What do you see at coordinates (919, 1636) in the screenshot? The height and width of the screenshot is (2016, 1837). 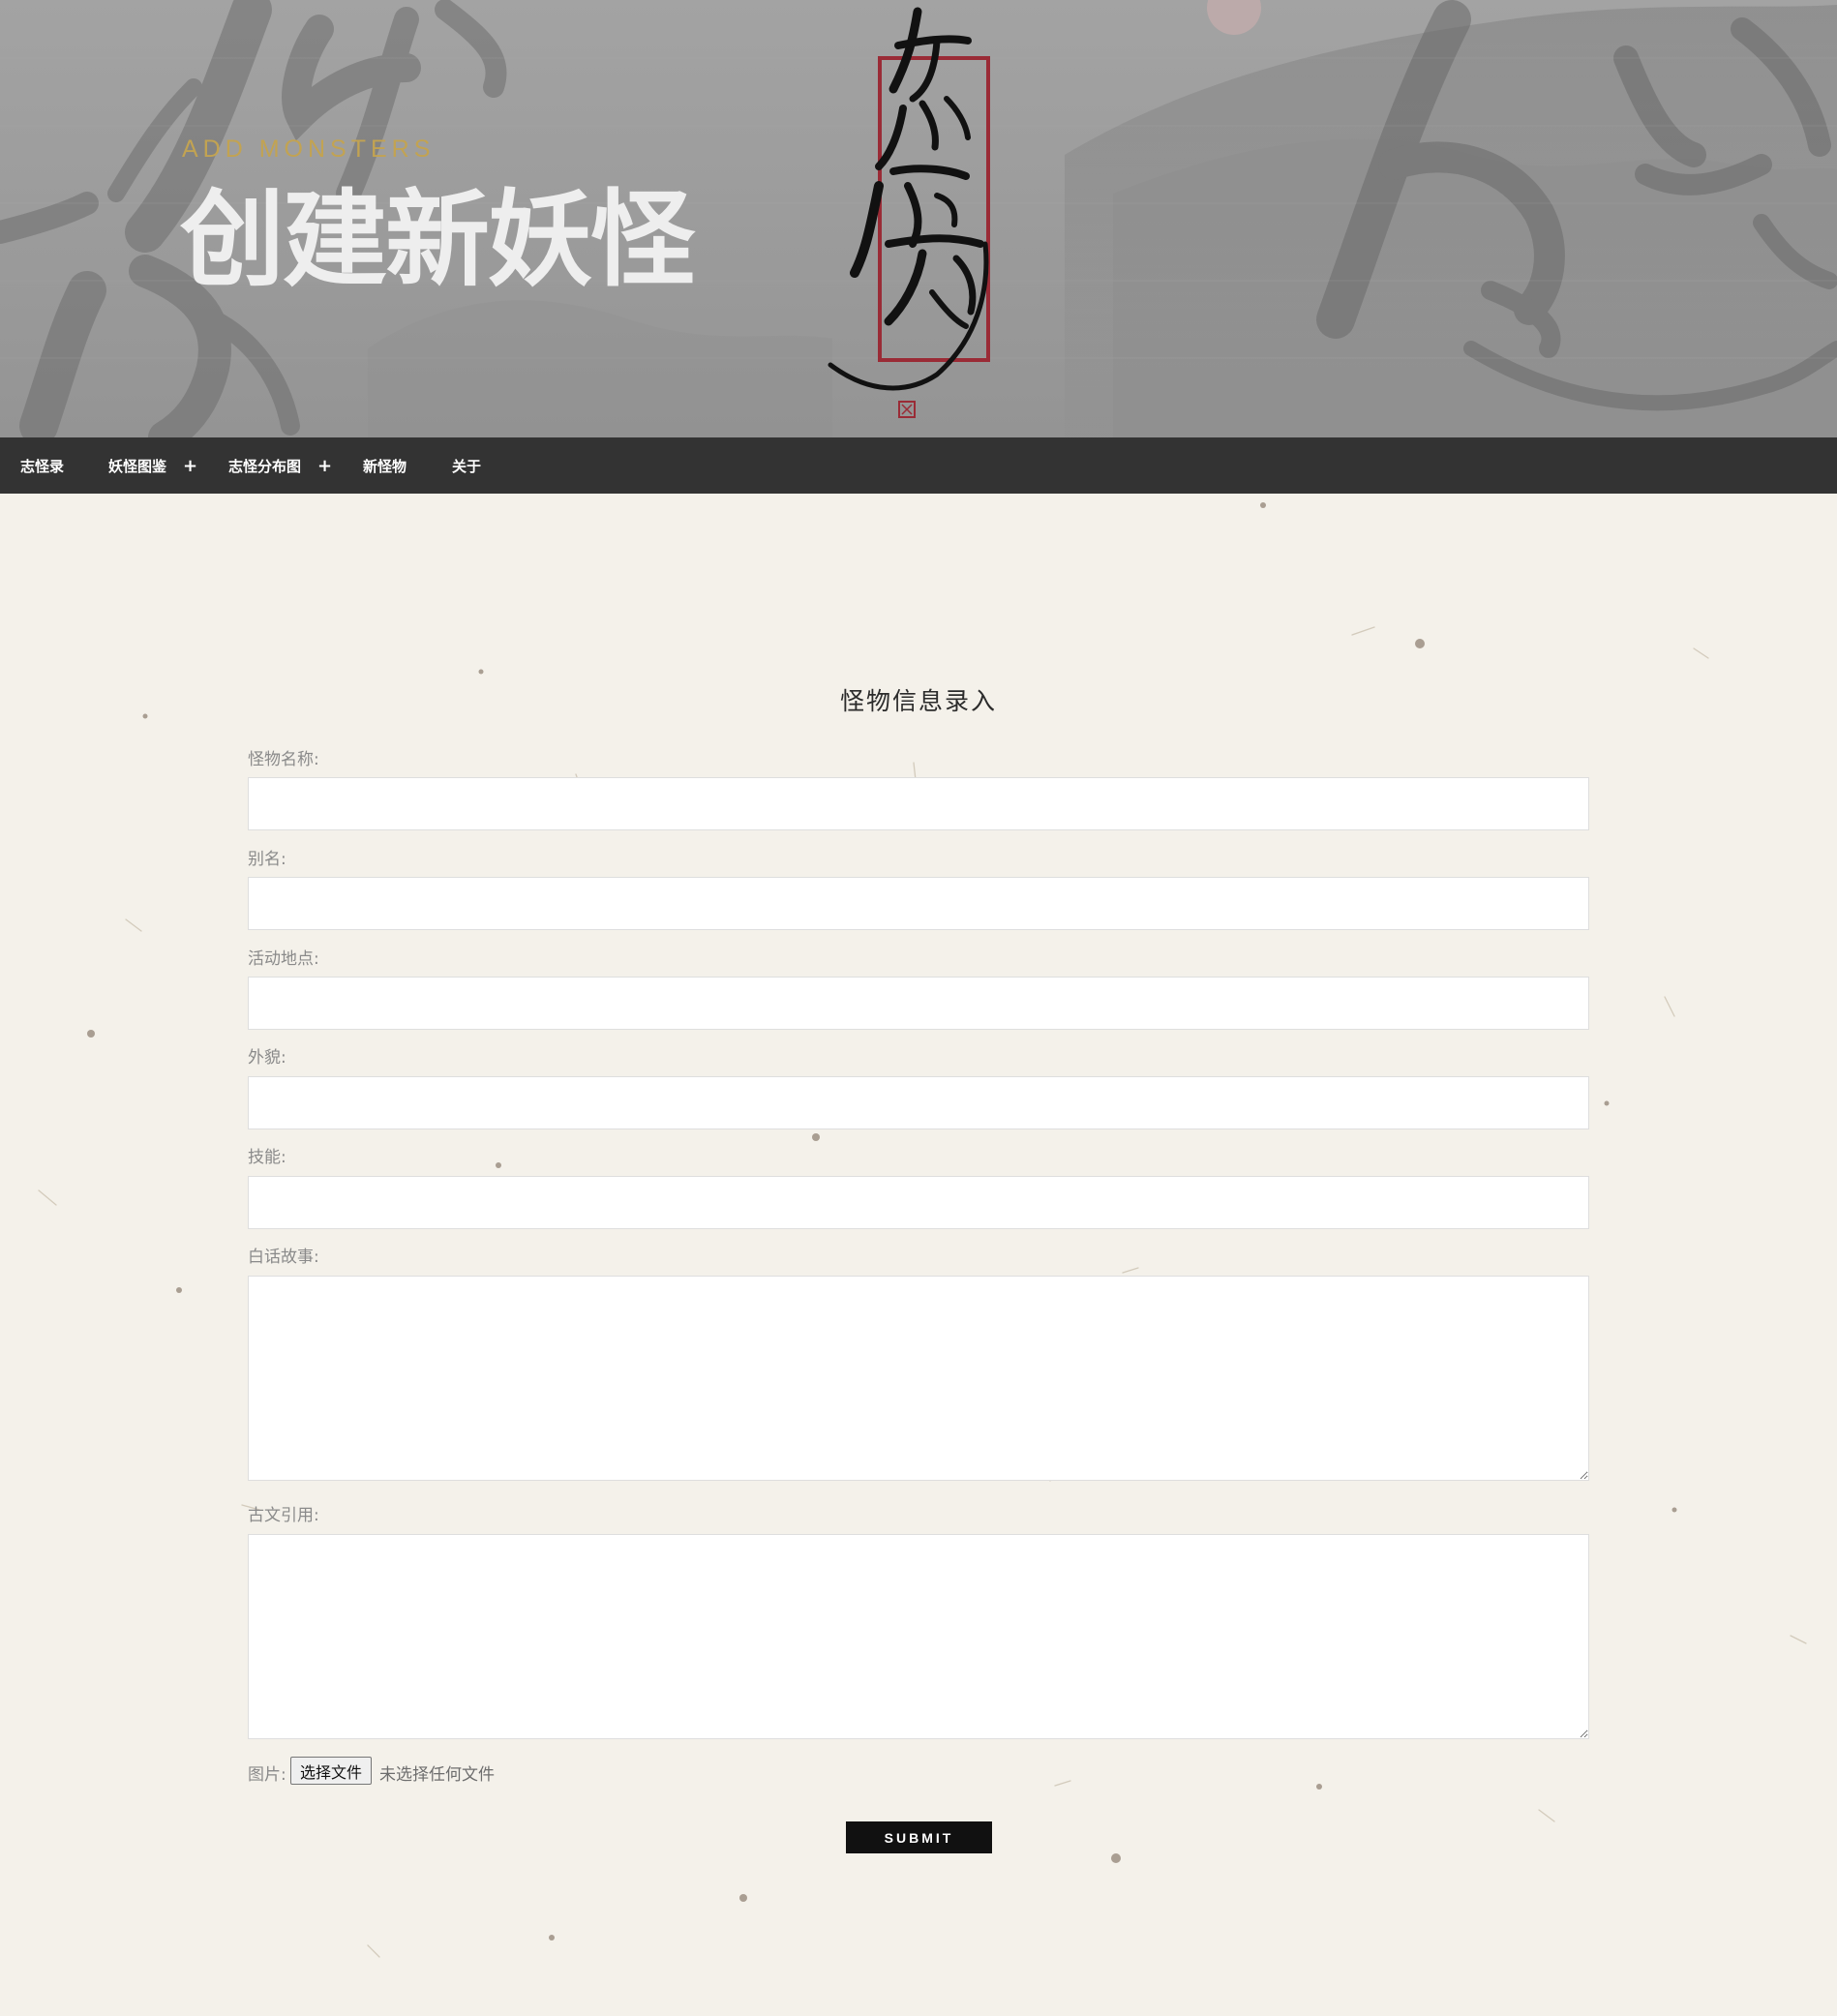 I see `quote-textarea` at bounding box center [919, 1636].